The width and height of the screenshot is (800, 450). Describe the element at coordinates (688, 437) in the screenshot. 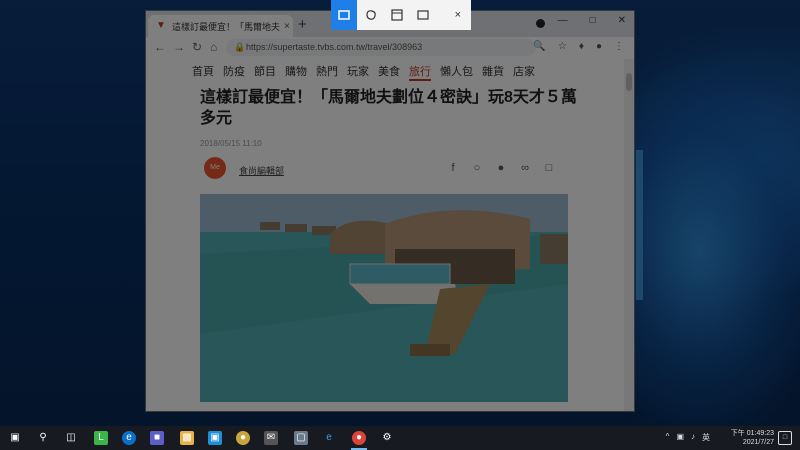

I see `system-tray: ^ ▣ ♪ 英` at that location.